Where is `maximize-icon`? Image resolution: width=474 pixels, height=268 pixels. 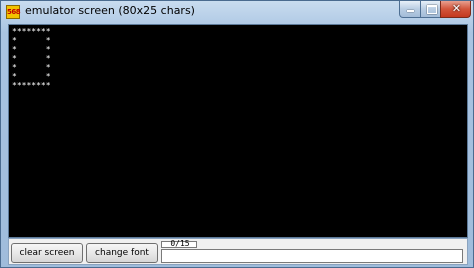 maximize-icon is located at coordinates (432, 9).